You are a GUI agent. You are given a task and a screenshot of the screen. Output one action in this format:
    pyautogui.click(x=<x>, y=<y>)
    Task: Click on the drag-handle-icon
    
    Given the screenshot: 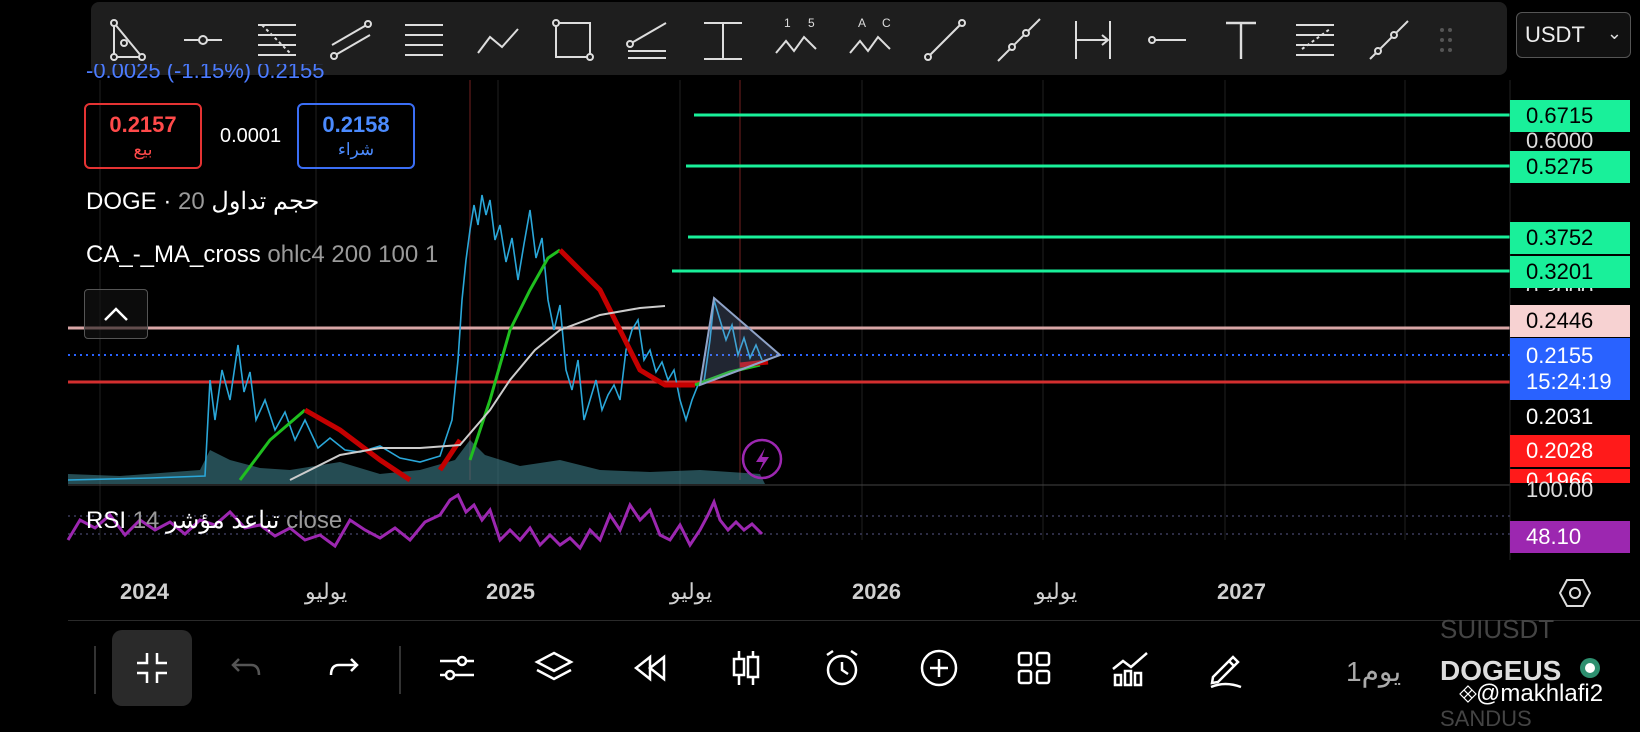 What is the action you would take?
    pyautogui.click(x=1446, y=40)
    